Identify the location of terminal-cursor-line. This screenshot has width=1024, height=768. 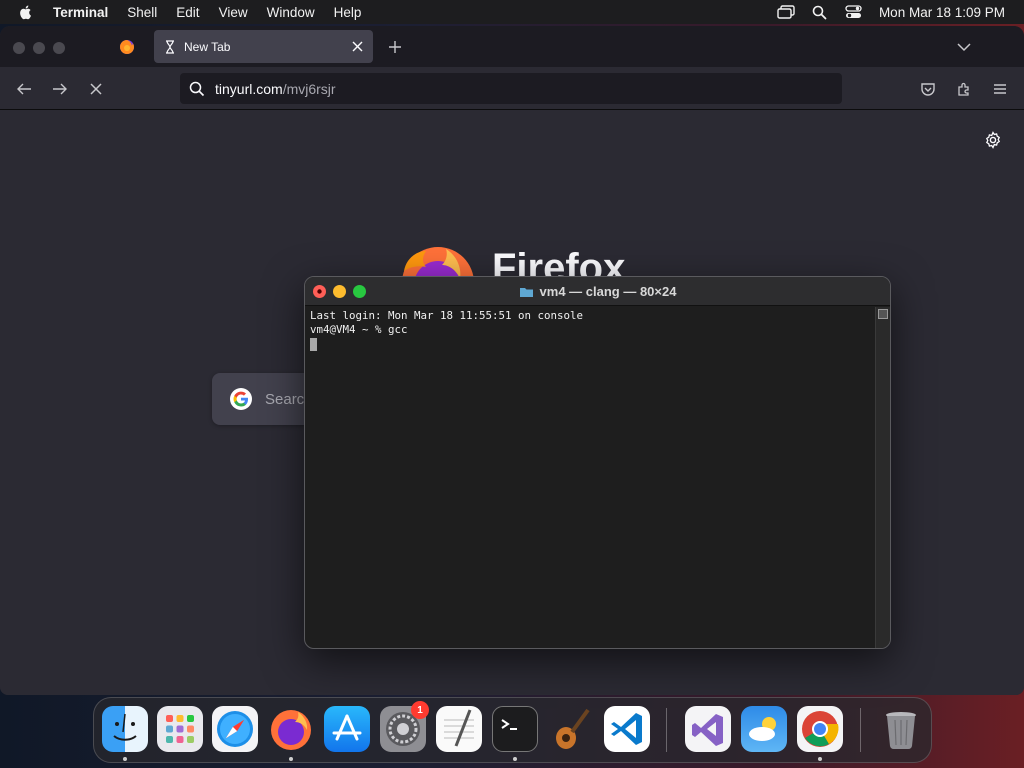
(592, 344).